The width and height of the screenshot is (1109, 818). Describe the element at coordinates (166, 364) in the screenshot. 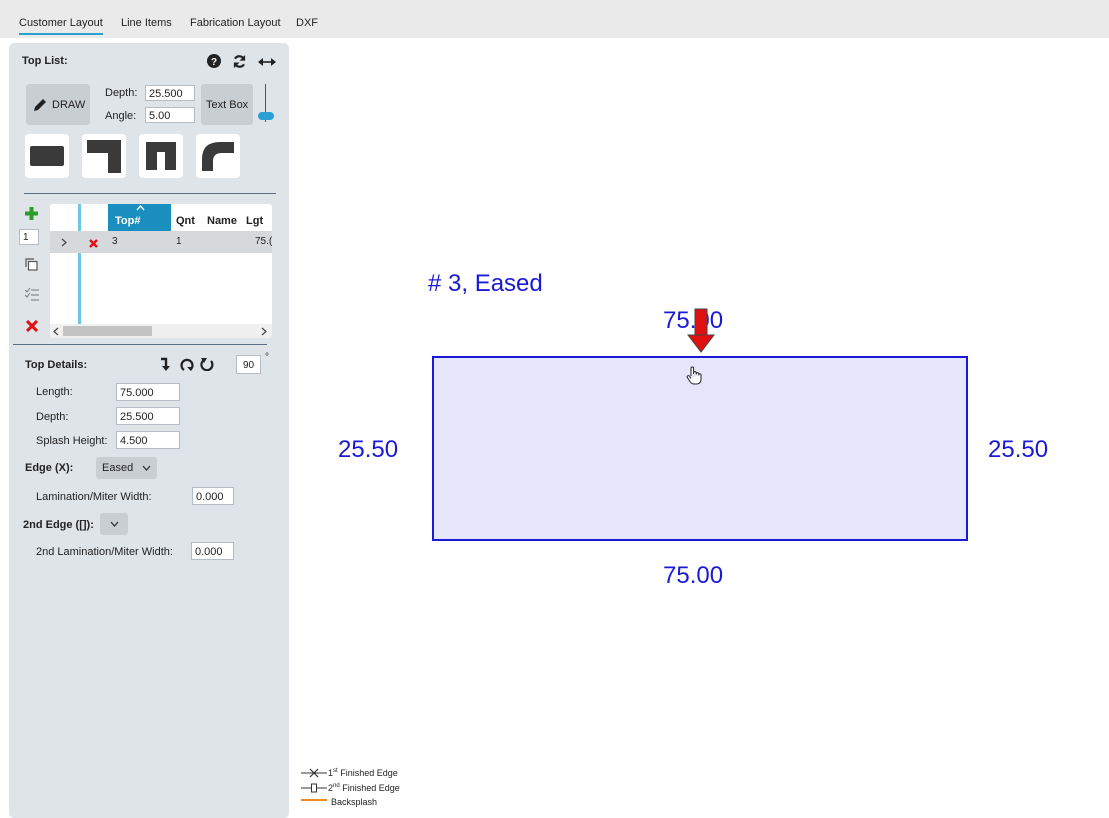

I see `rotate-turn-icon` at that location.